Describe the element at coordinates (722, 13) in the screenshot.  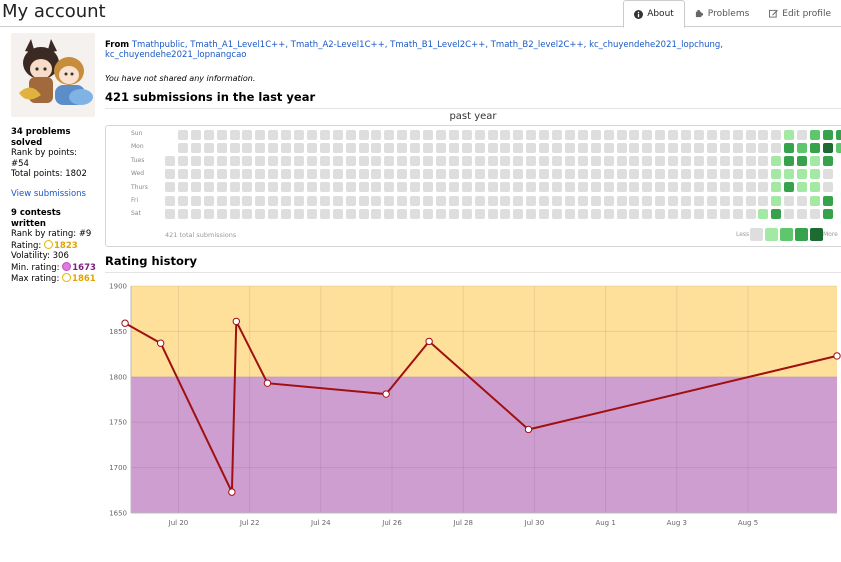
I see `tab-problems: Problems` at that location.